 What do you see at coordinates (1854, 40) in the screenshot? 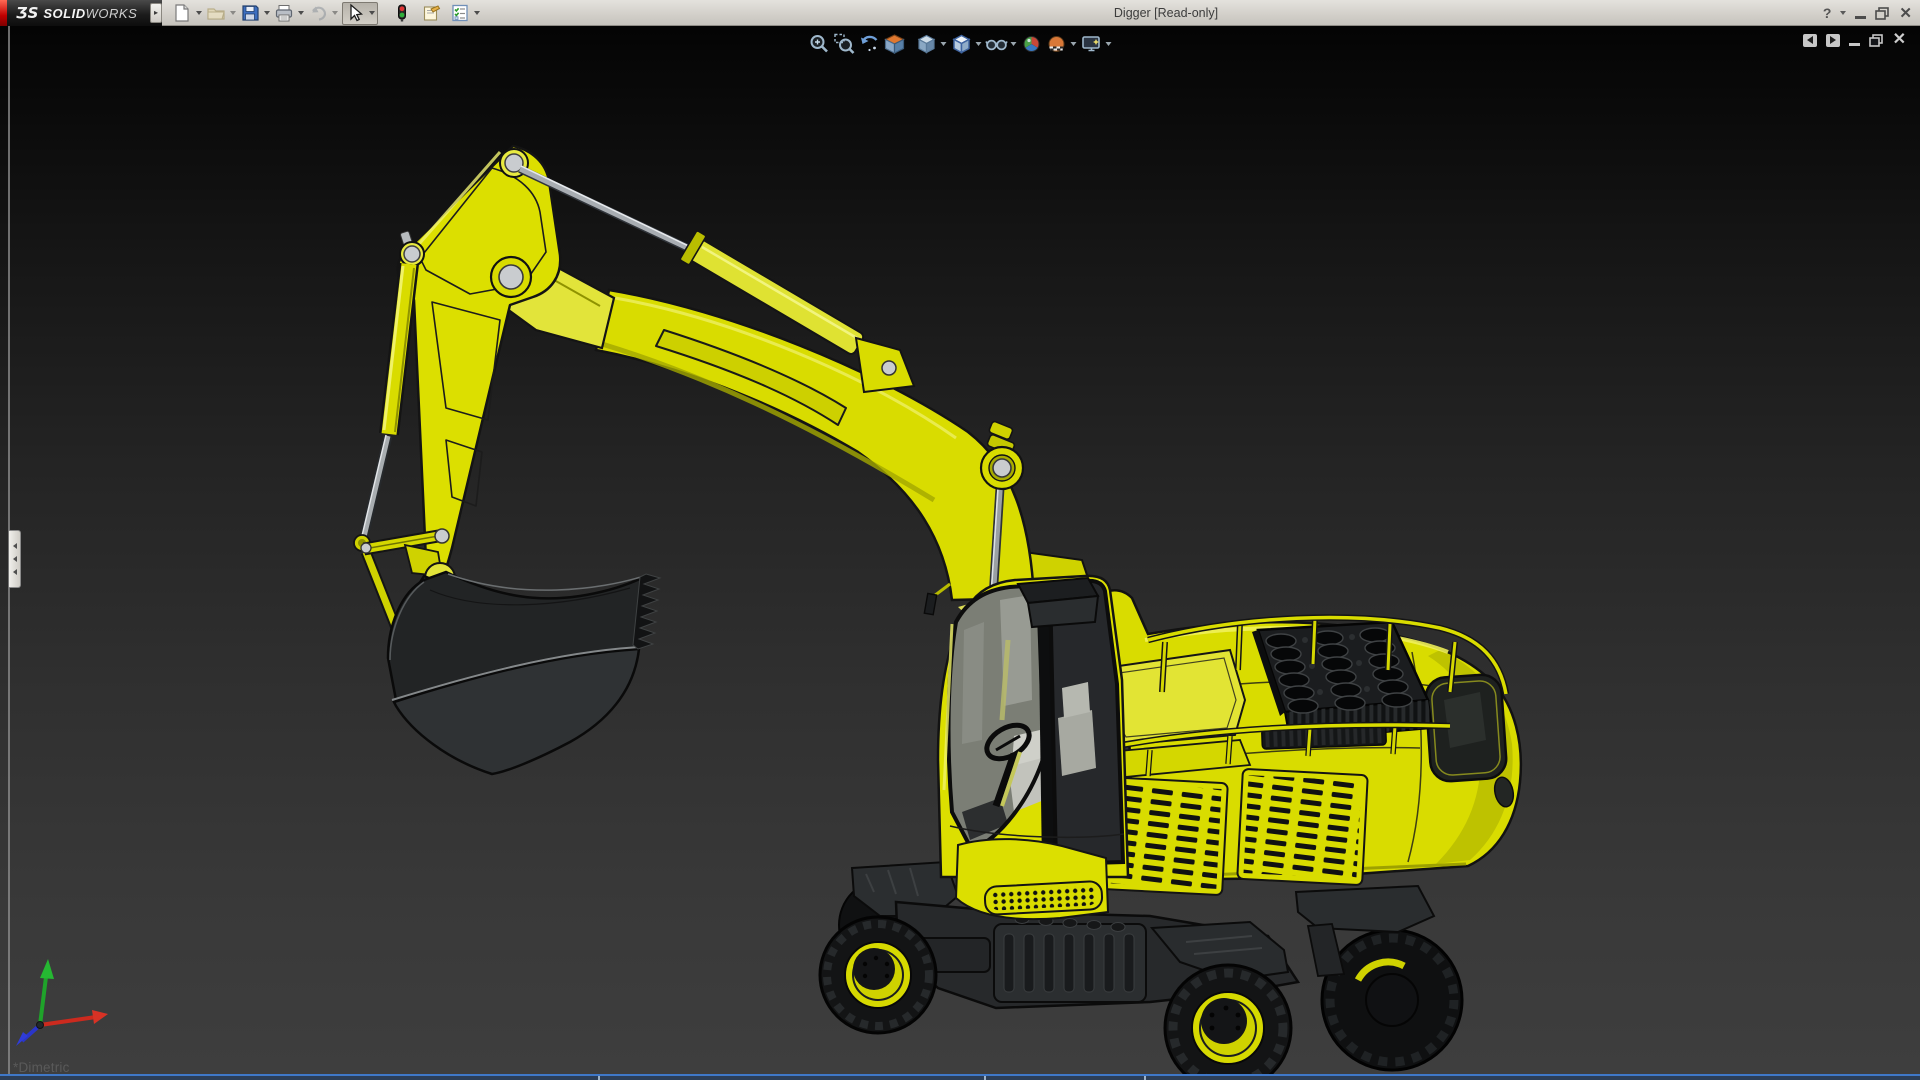
I see `document-window-controls: ✕` at bounding box center [1854, 40].